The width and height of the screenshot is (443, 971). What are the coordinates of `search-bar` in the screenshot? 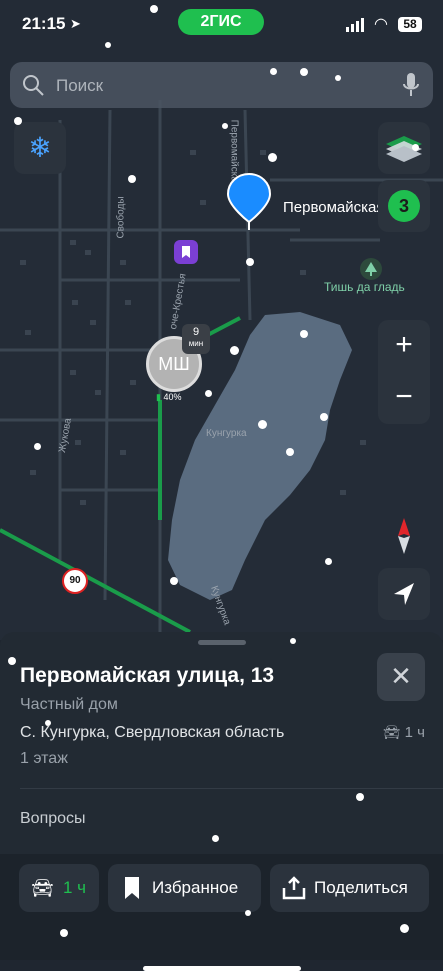 It's located at (221, 86).